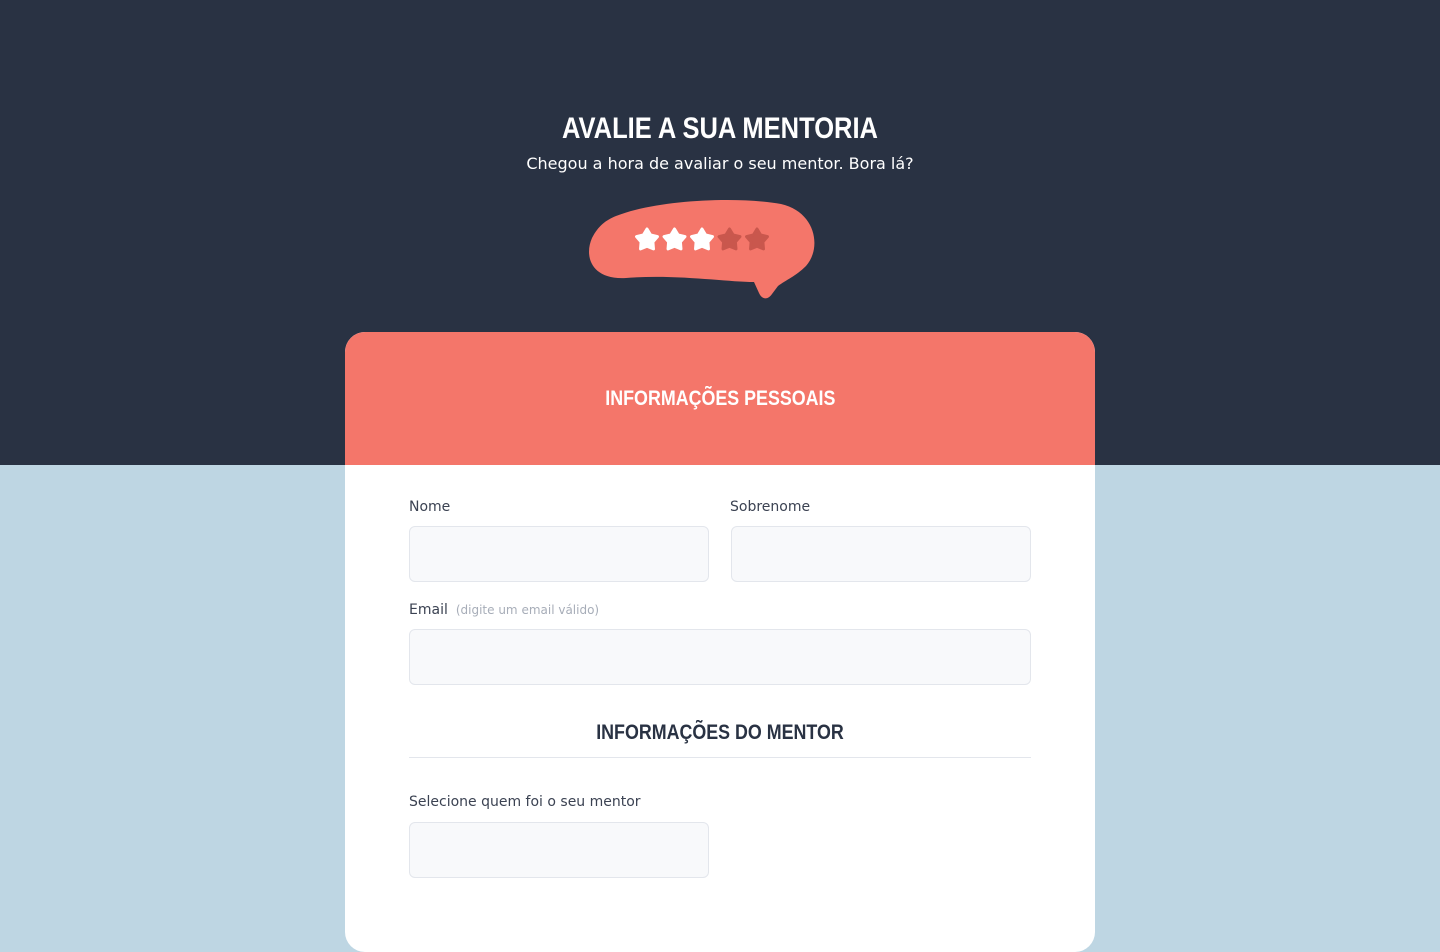 This screenshot has width=1440, height=952. What do you see at coordinates (559, 850) in the screenshot?
I see `mentor-select` at bounding box center [559, 850].